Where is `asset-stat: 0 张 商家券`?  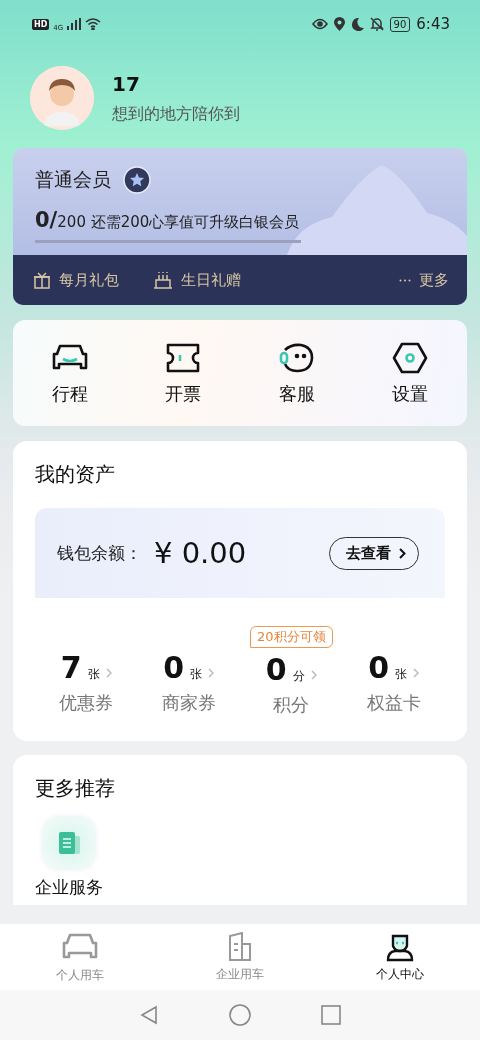
asset-stat: 0 张 商家券 is located at coordinates (188, 671).